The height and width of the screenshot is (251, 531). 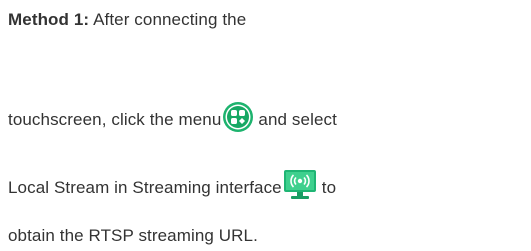 I want to click on menu-grid-icon, so click(x=238, y=117).